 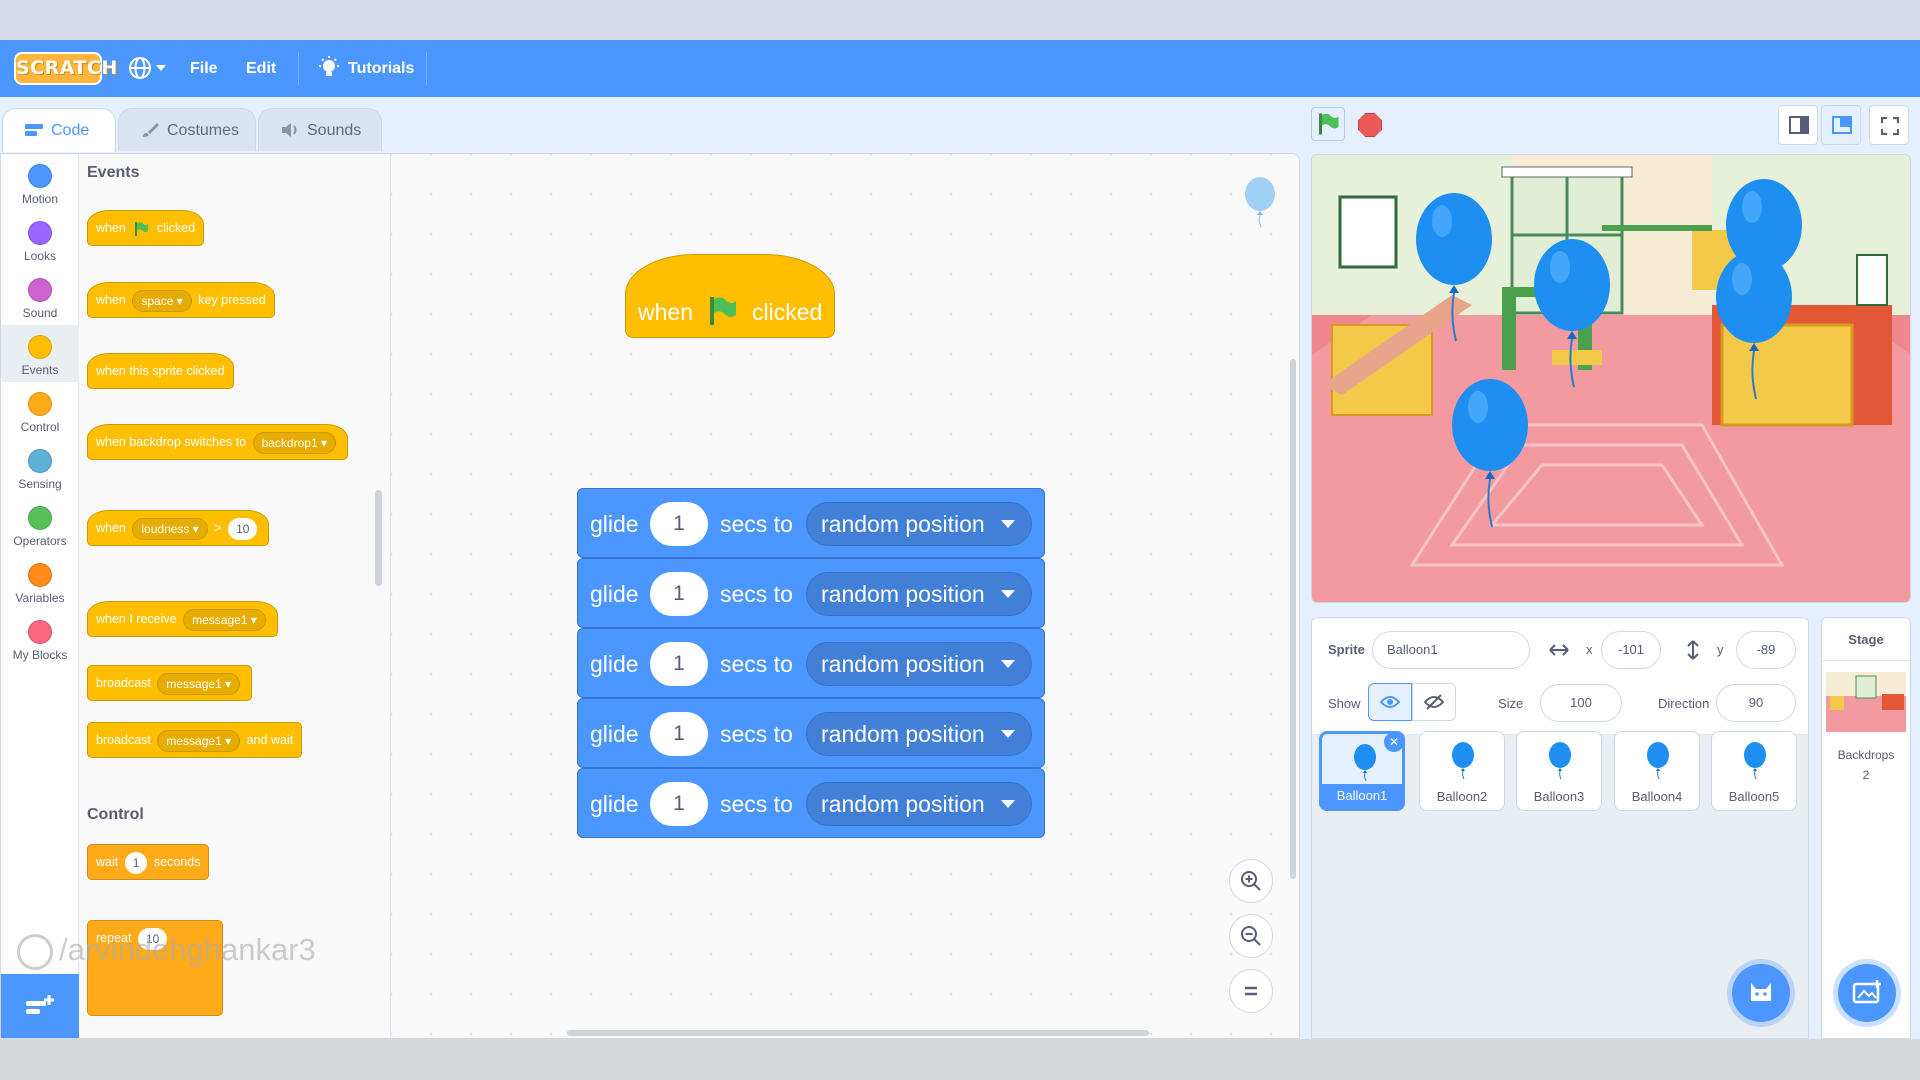 I want to click on file-menu: File, so click(x=204, y=68).